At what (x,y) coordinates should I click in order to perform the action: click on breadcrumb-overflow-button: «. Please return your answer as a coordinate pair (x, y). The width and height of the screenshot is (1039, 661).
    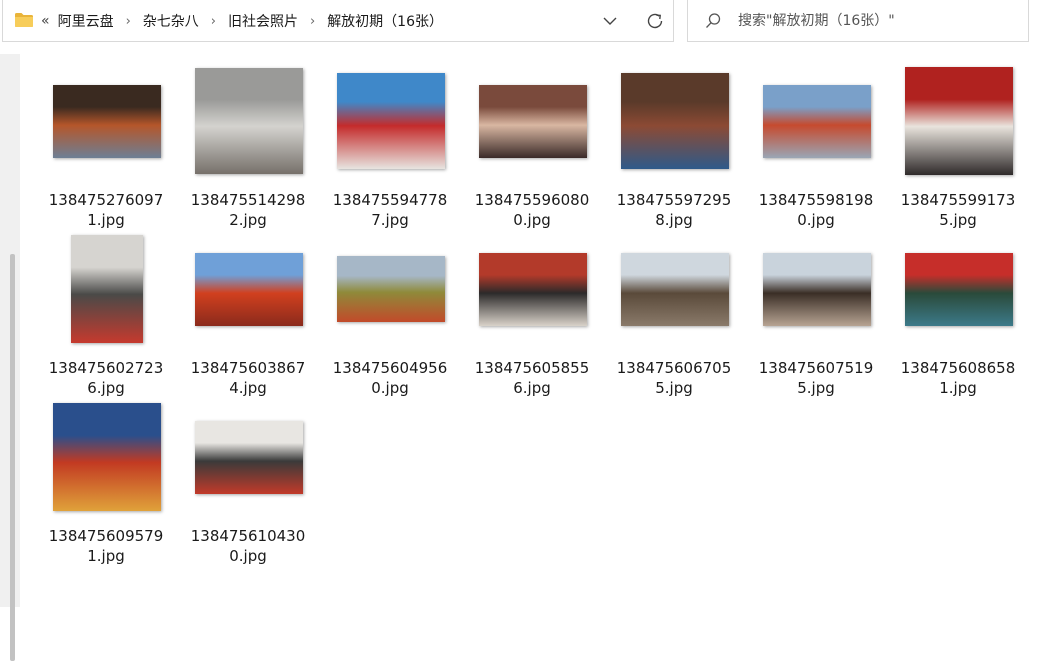
    Looking at the image, I should click on (45, 21).